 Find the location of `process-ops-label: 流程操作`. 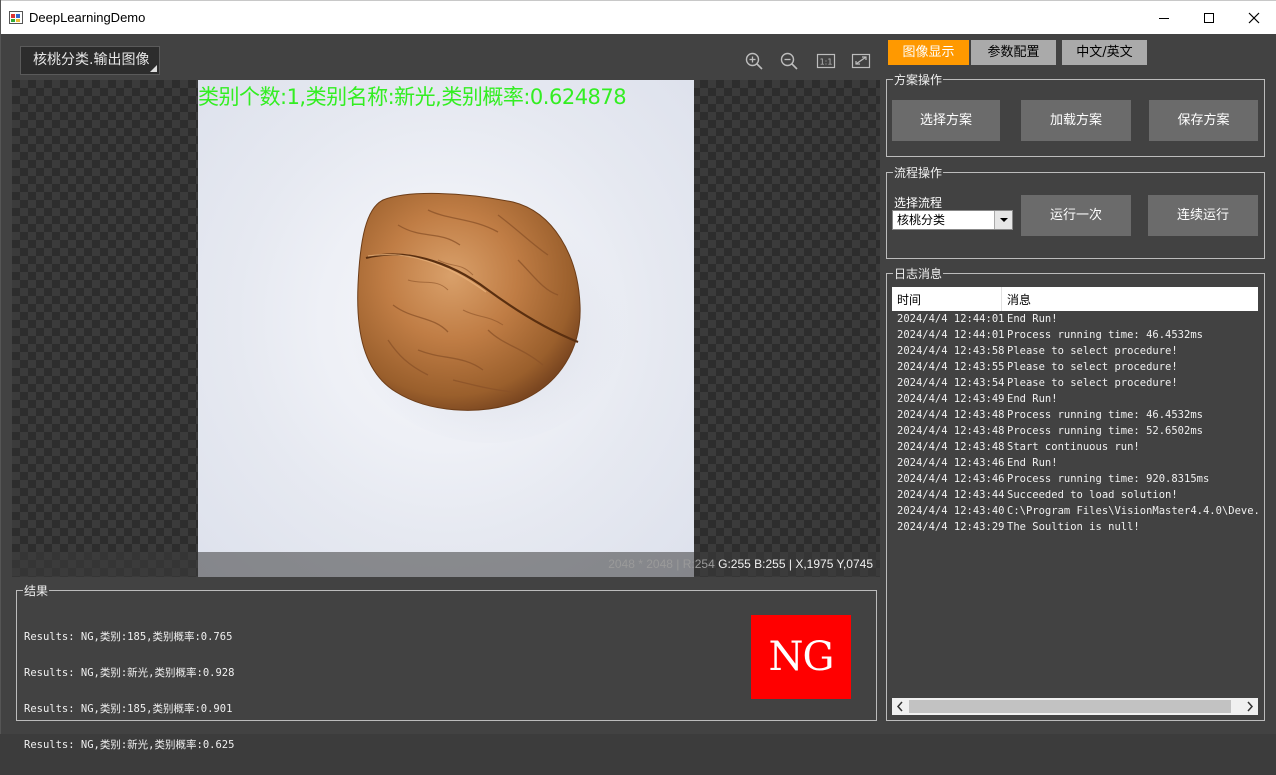

process-ops-label: 流程操作 is located at coordinates (918, 173).